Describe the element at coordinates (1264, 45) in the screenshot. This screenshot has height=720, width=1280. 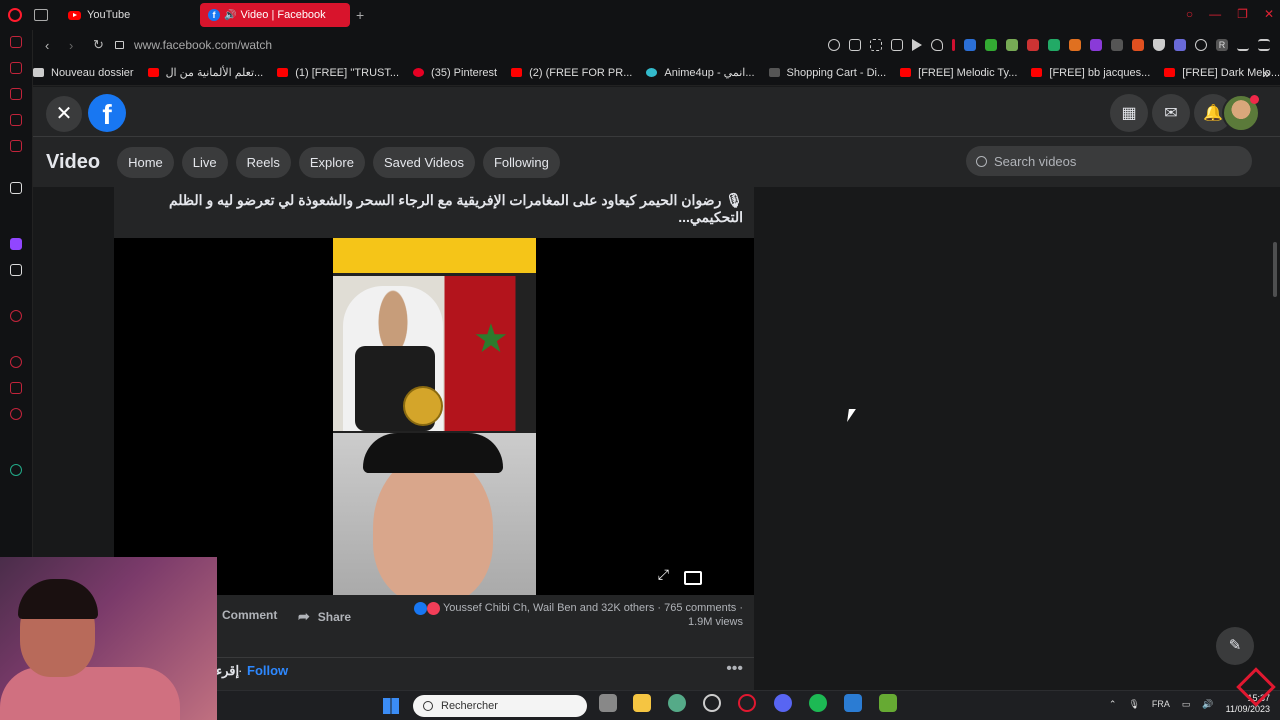
I see `menu-icon` at that location.